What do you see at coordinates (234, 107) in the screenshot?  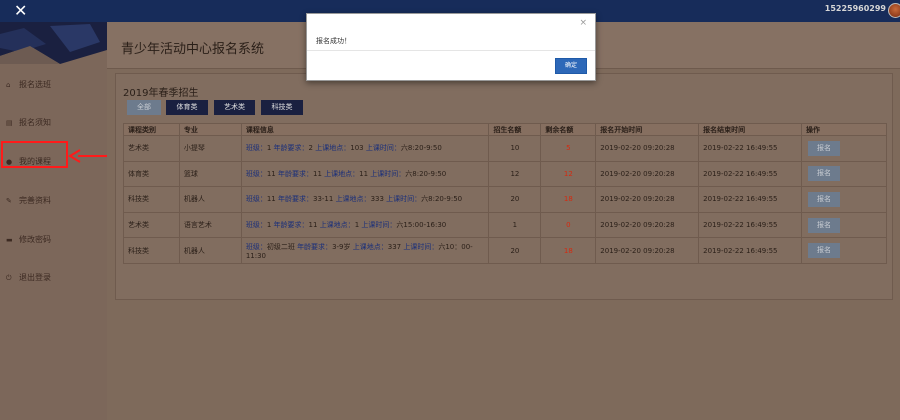 I see `filter-arts: 艺术类` at bounding box center [234, 107].